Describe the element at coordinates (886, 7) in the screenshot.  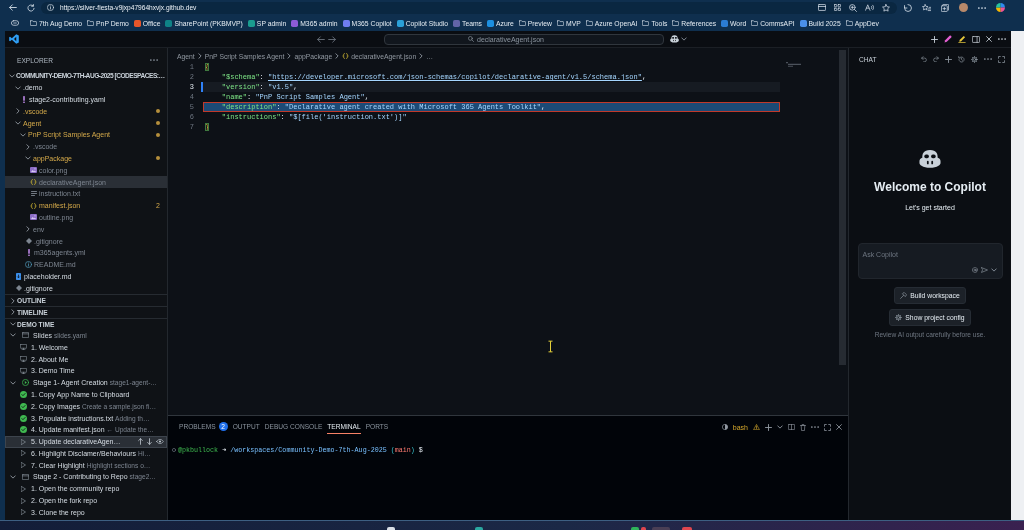
I see `star-icon` at that location.